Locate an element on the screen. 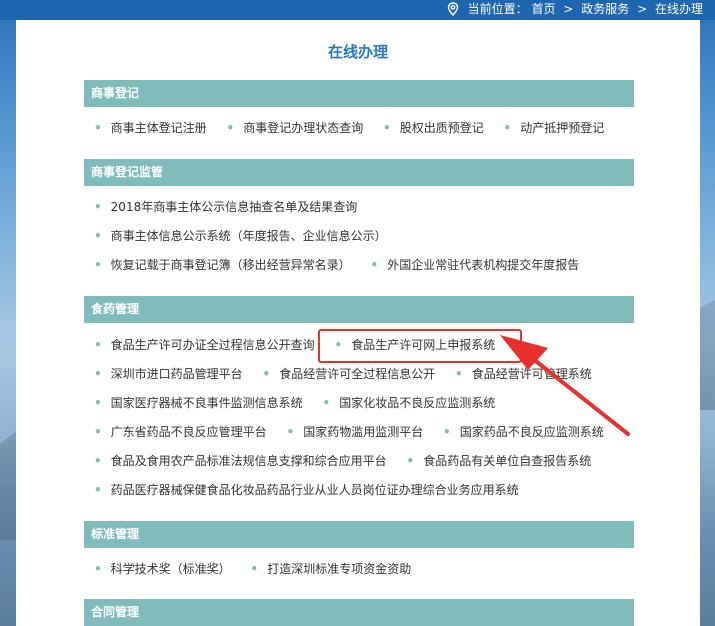 The image size is (715, 626). link-item: 2018年商事主体公示信息抽查名单及结果查询 is located at coordinates (234, 207).